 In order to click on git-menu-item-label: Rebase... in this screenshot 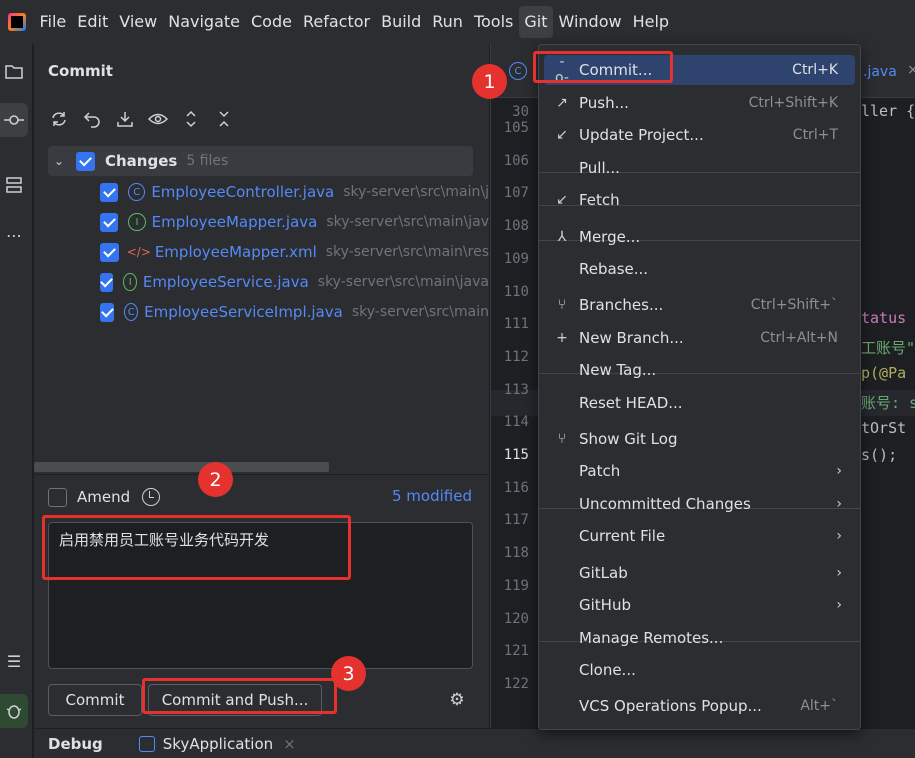, I will do `click(614, 269)`.